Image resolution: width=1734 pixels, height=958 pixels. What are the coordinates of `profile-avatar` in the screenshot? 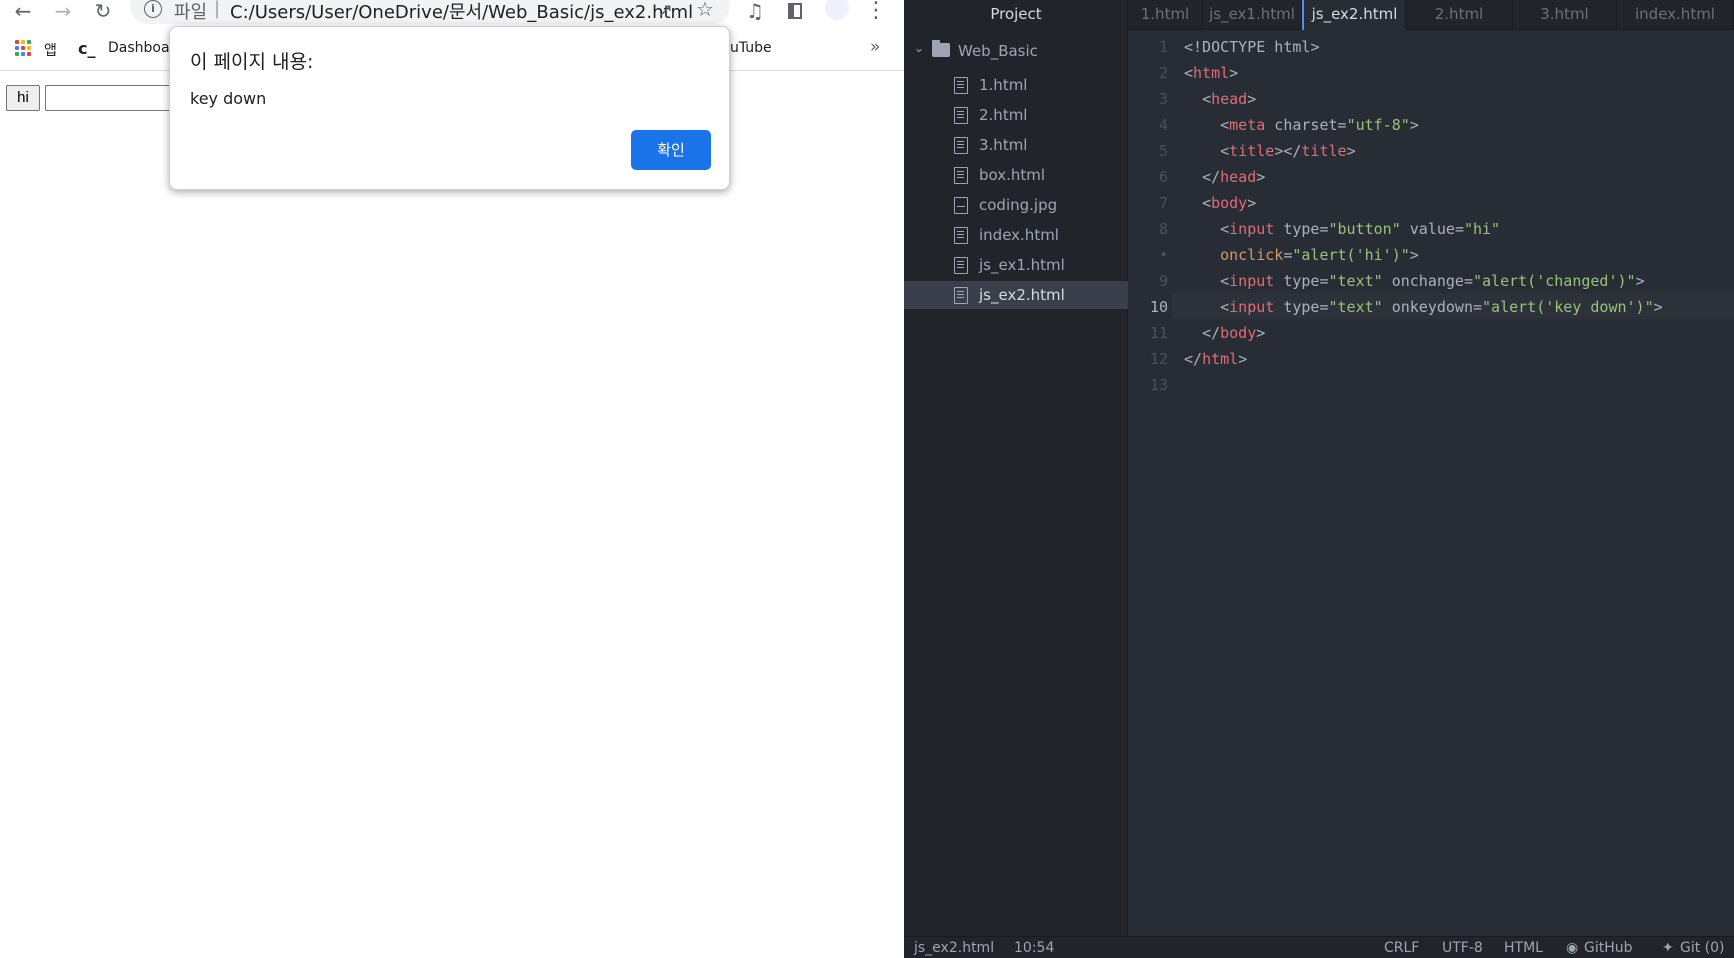 It's located at (837, 11).